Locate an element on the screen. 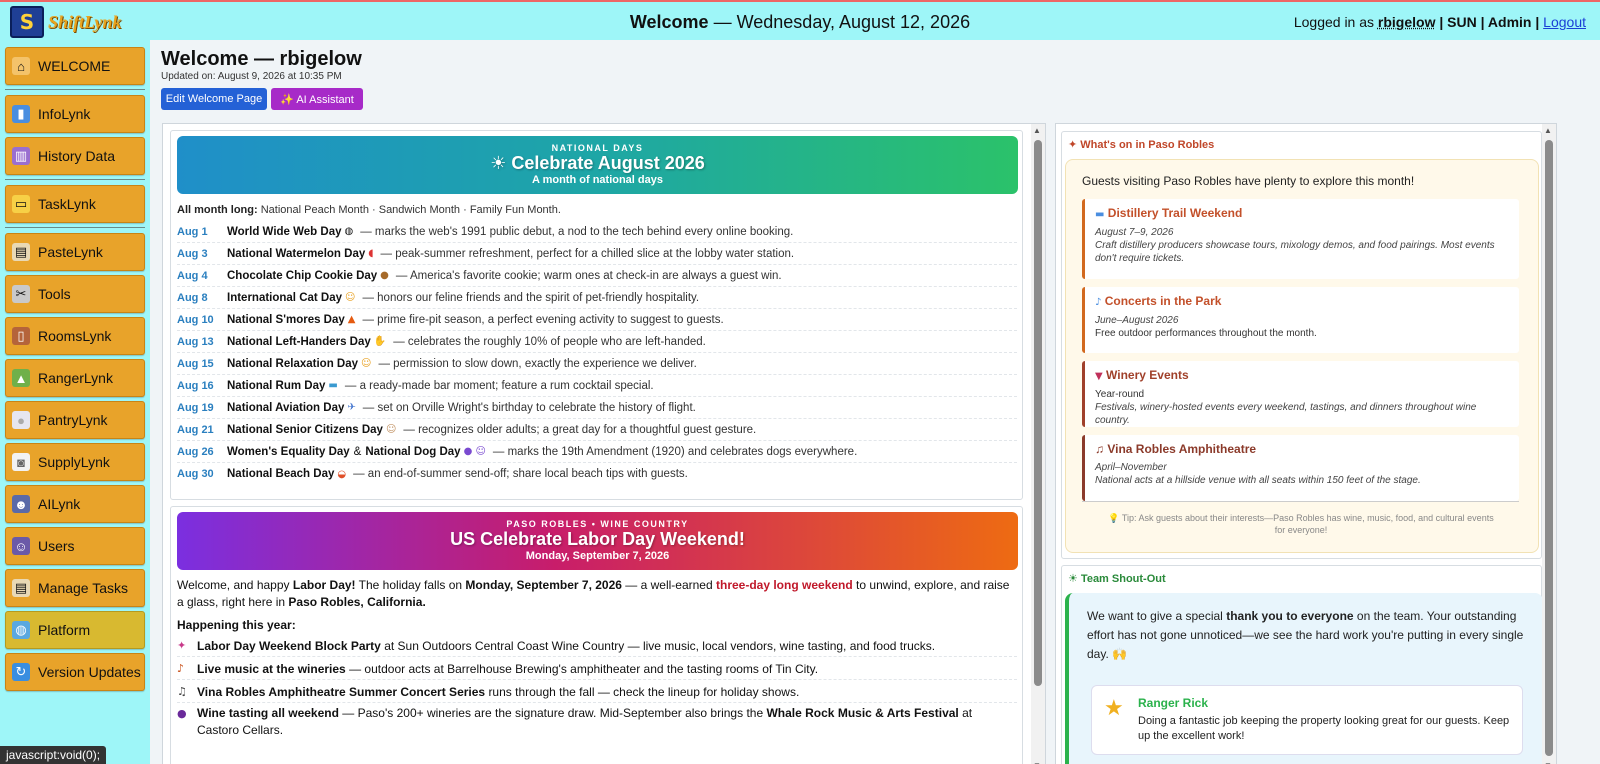 Image resolution: width=1600 pixels, height=764 pixels. event-title-text: Winery Events is located at coordinates (1147, 375).